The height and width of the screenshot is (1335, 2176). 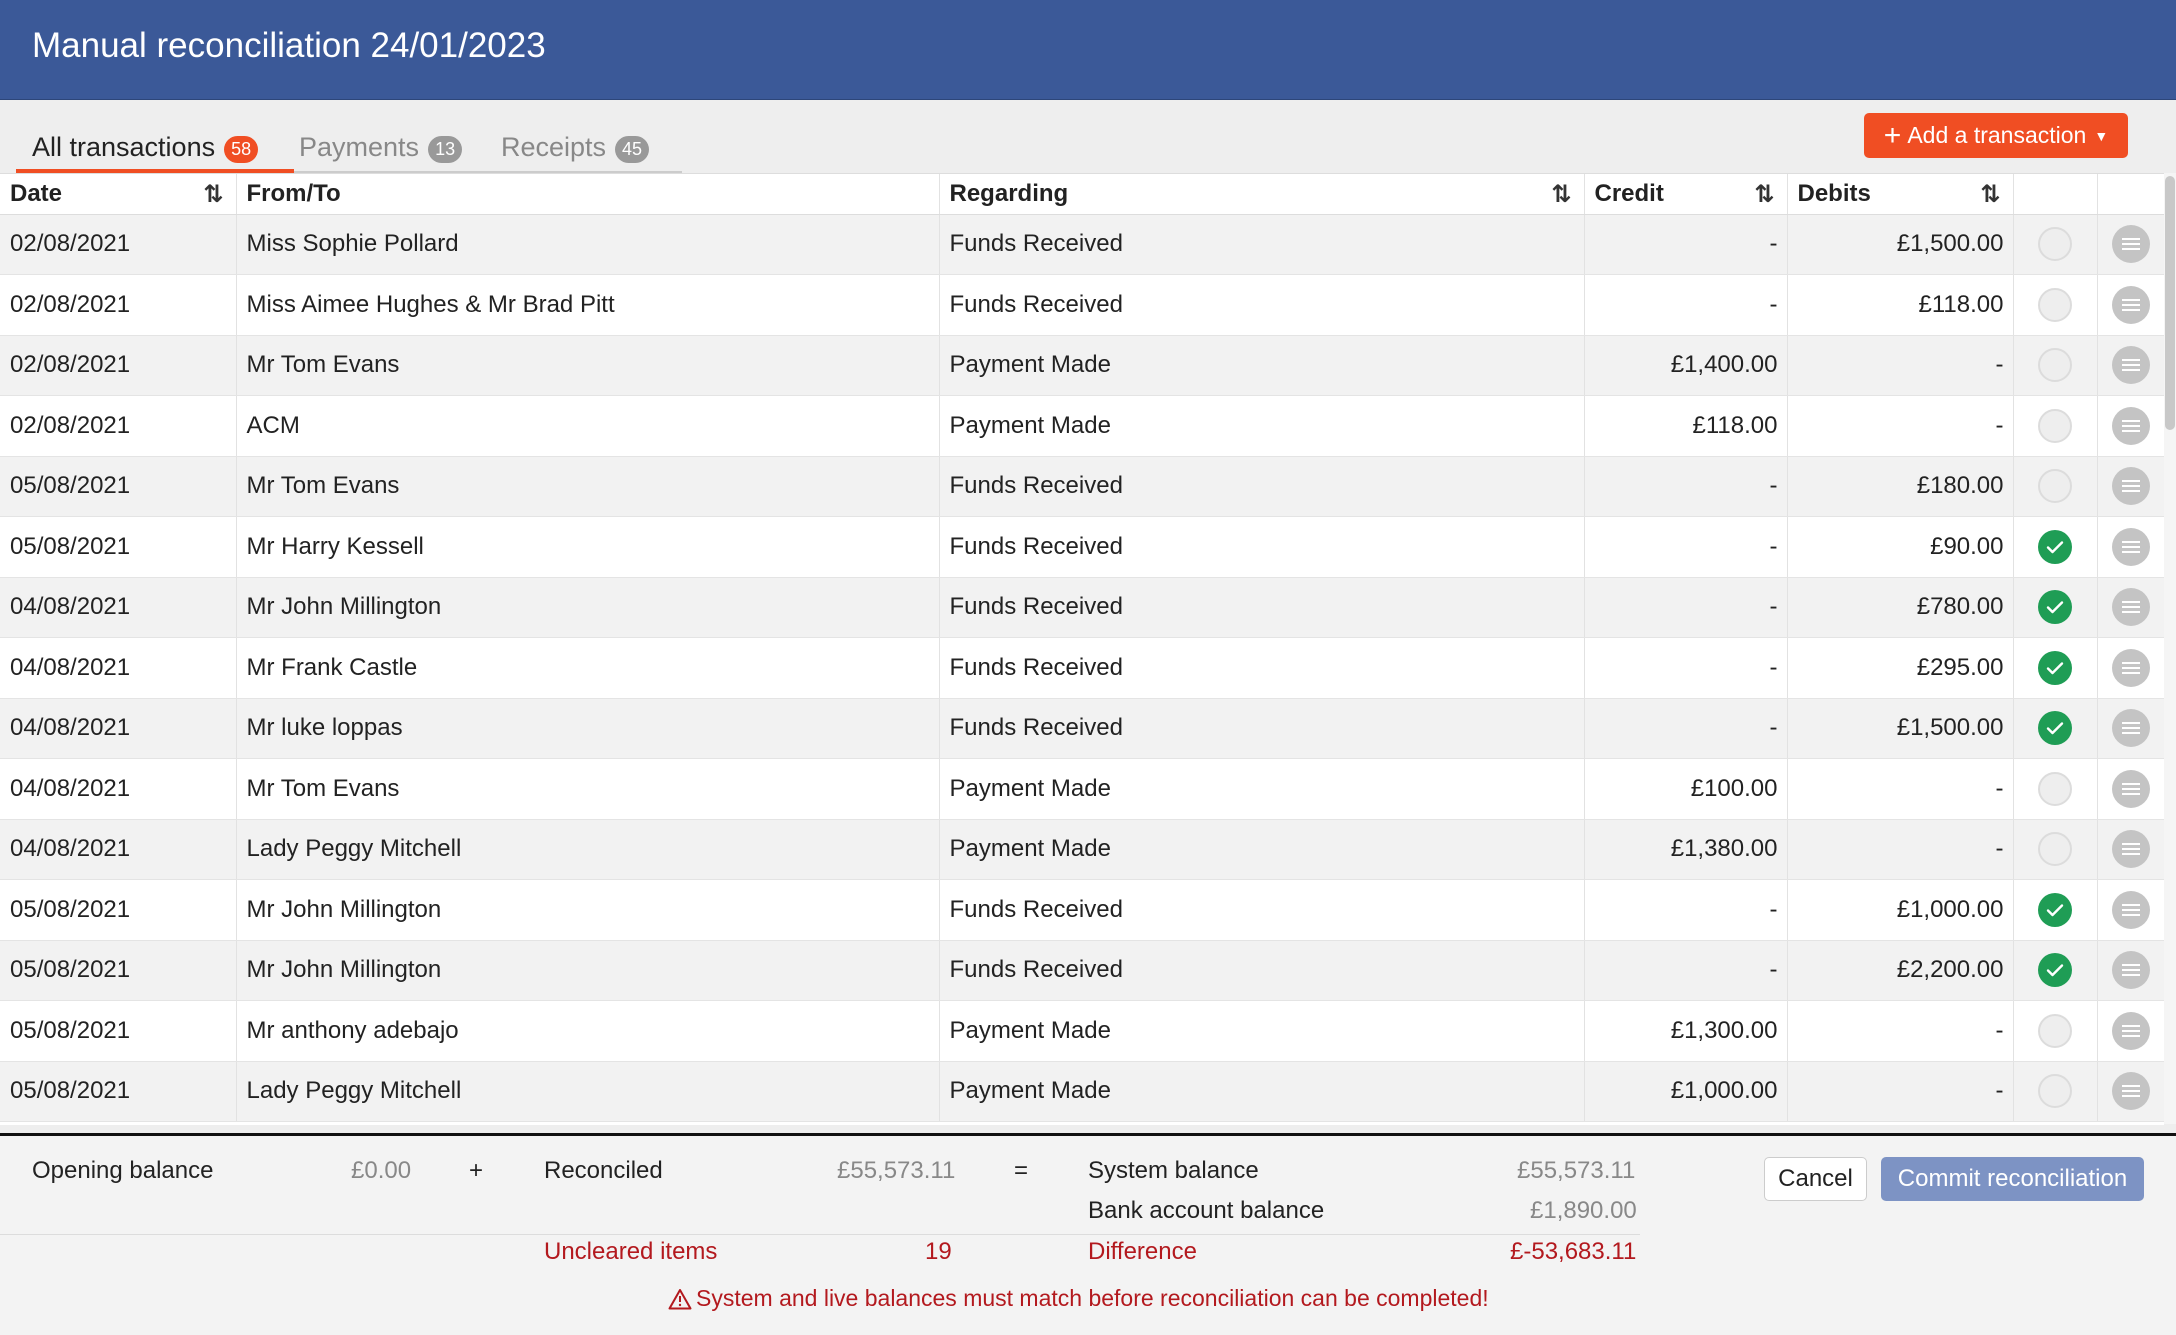 I want to click on table-row: 02/08/2021 ACM Payment Made £118.00-, so click(x=1082, y=426).